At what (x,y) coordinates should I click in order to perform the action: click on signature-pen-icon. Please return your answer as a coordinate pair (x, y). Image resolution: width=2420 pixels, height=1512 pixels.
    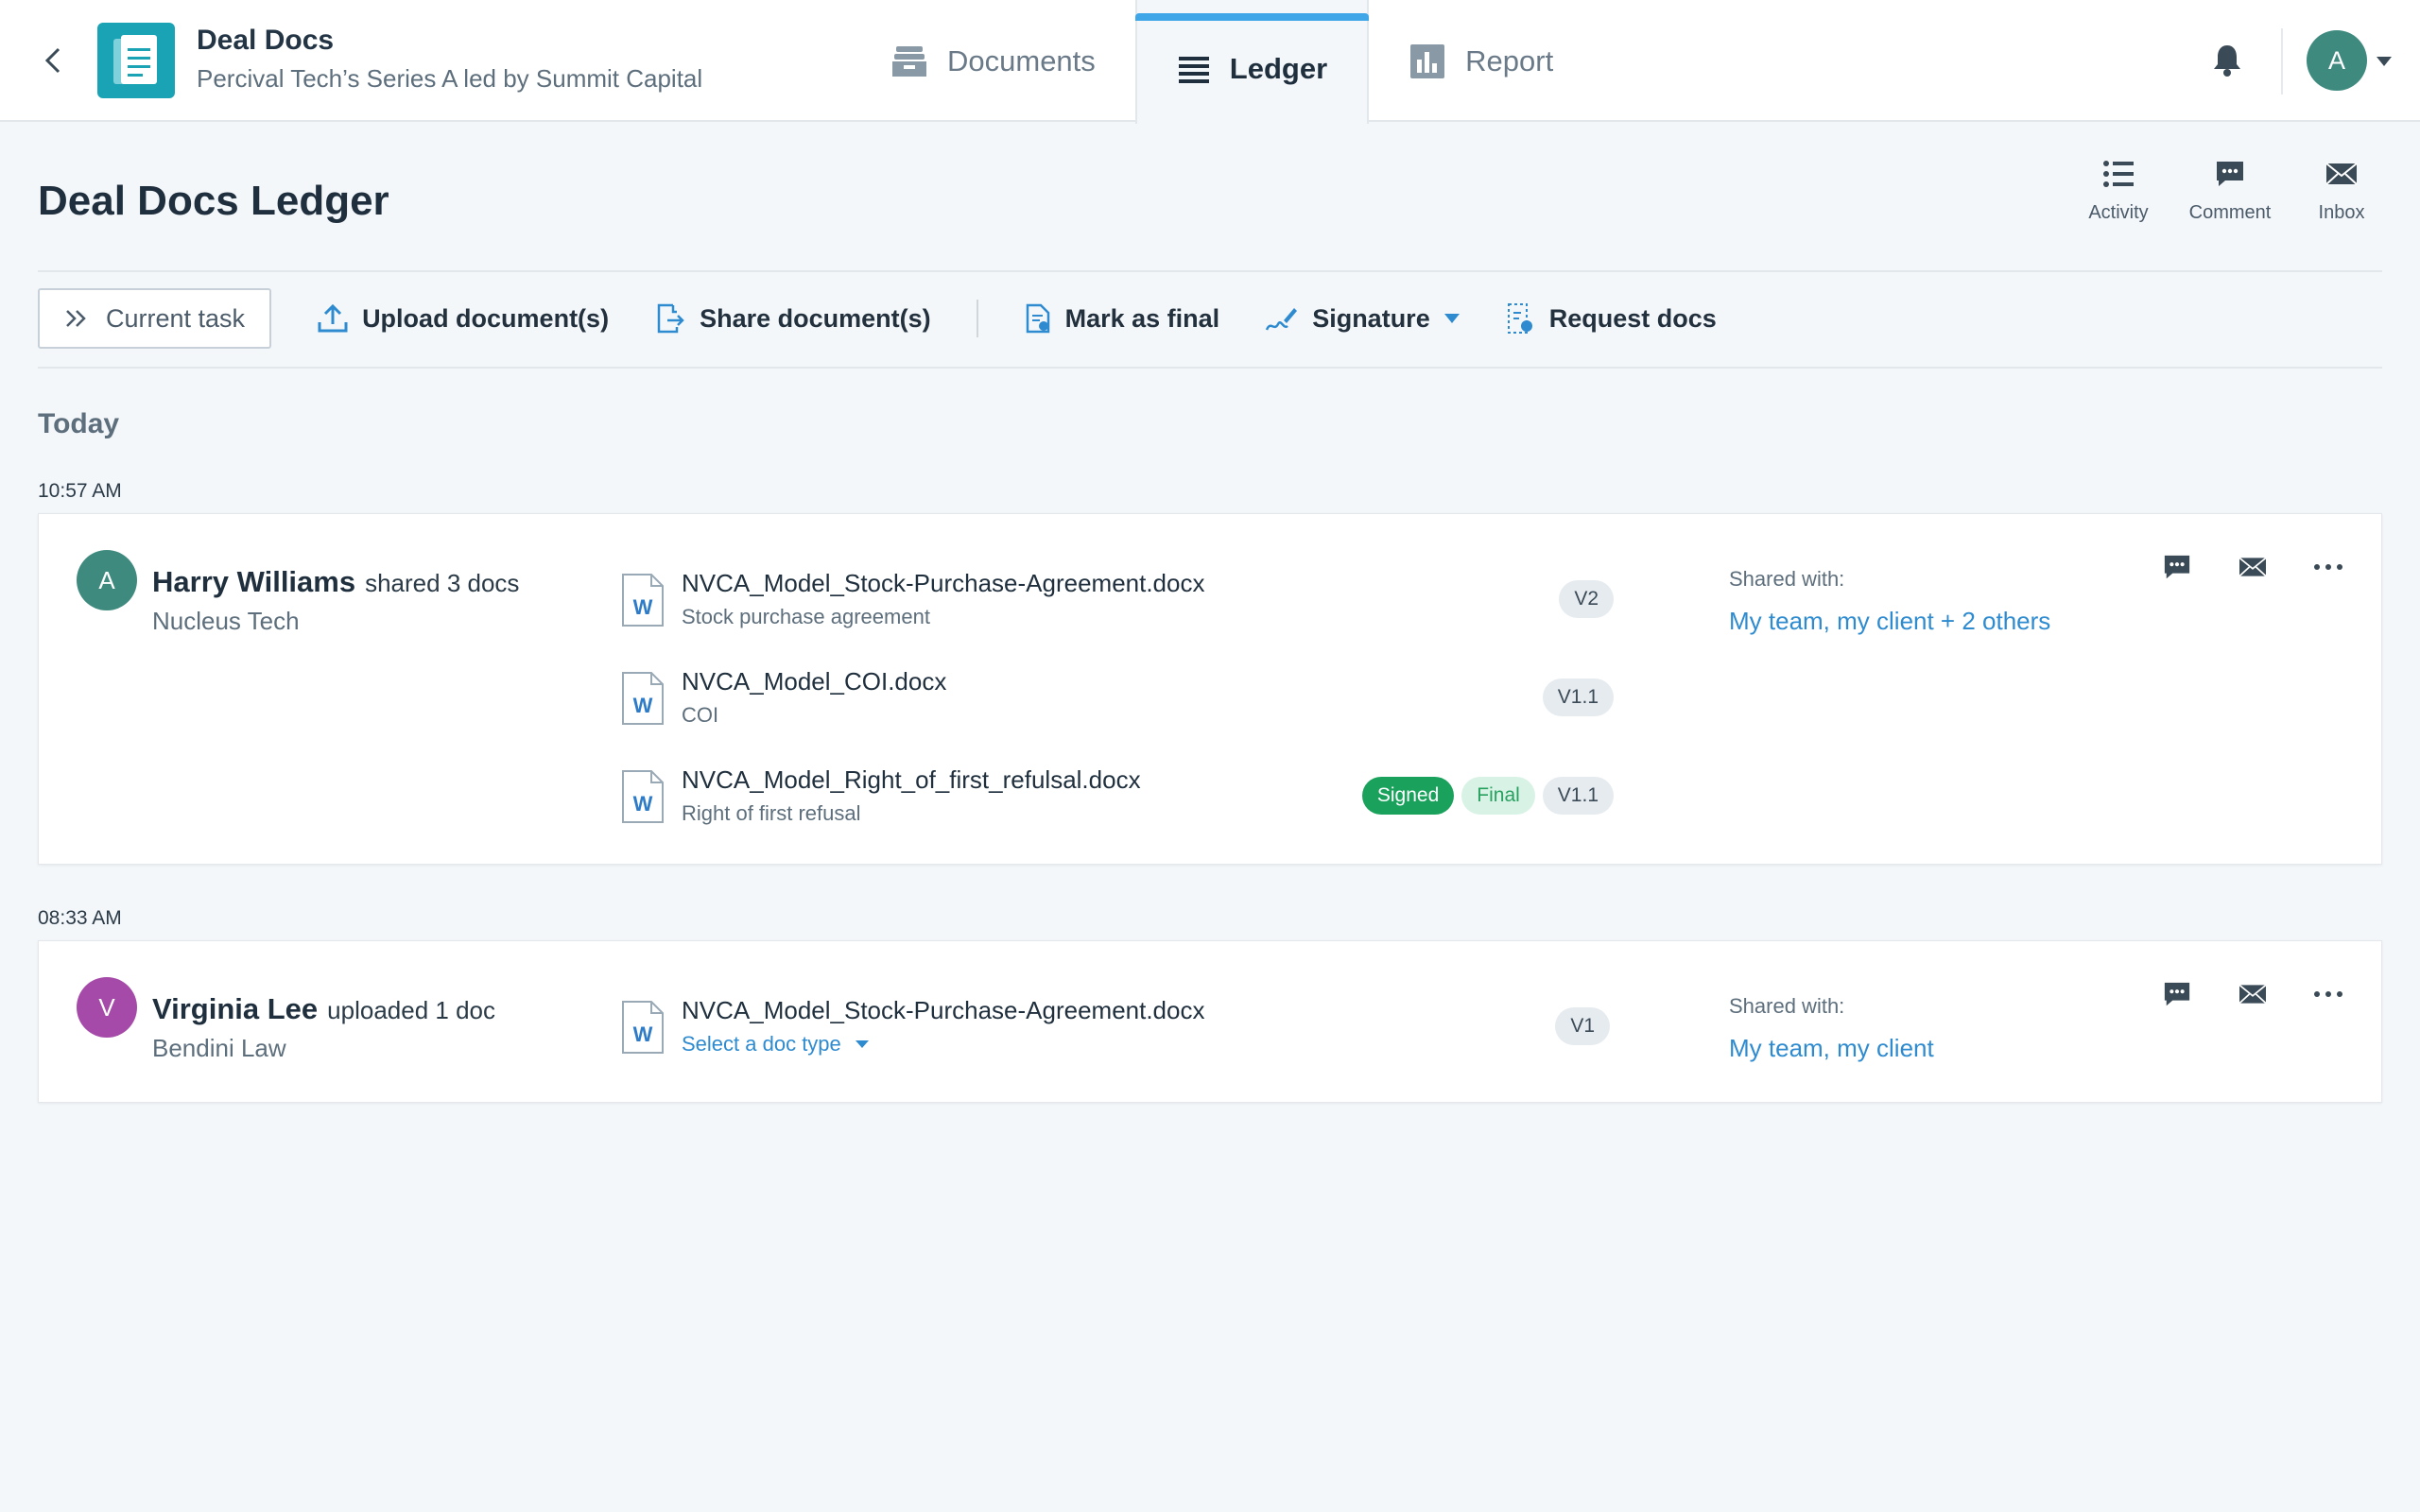
    Looking at the image, I should click on (1282, 319).